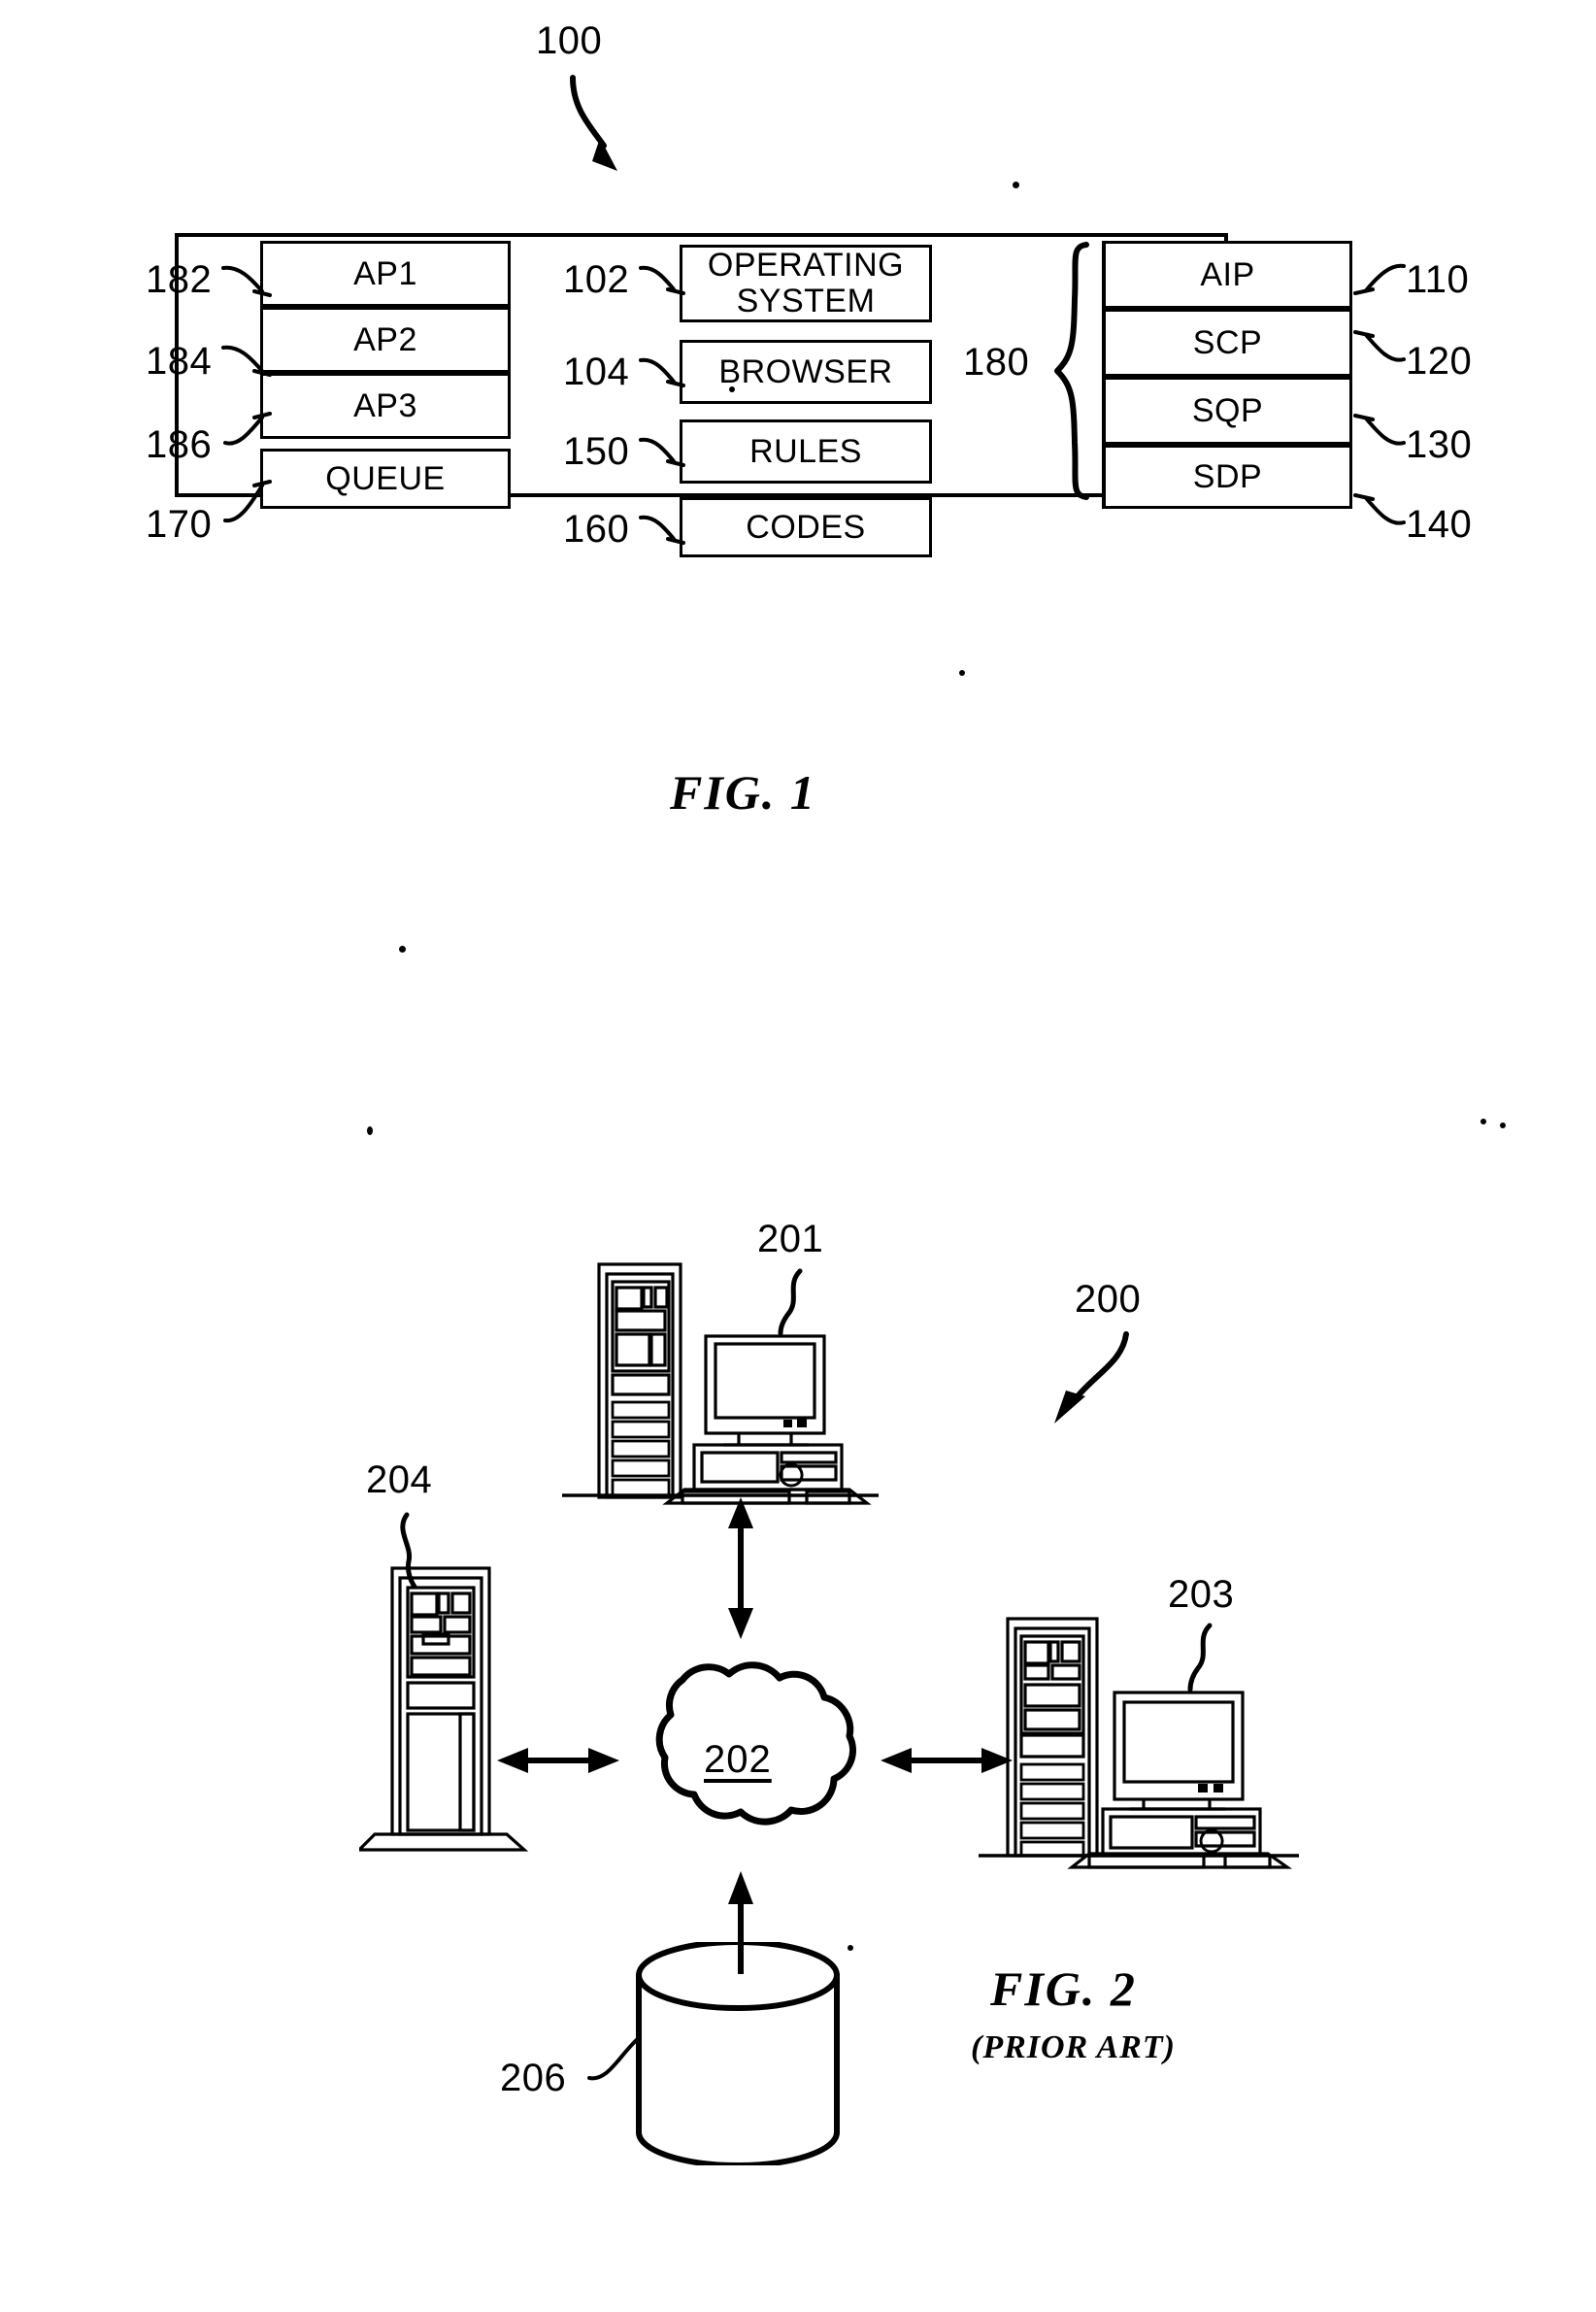  I want to click on fig2-ref-202-label: 202, so click(738, 1759).